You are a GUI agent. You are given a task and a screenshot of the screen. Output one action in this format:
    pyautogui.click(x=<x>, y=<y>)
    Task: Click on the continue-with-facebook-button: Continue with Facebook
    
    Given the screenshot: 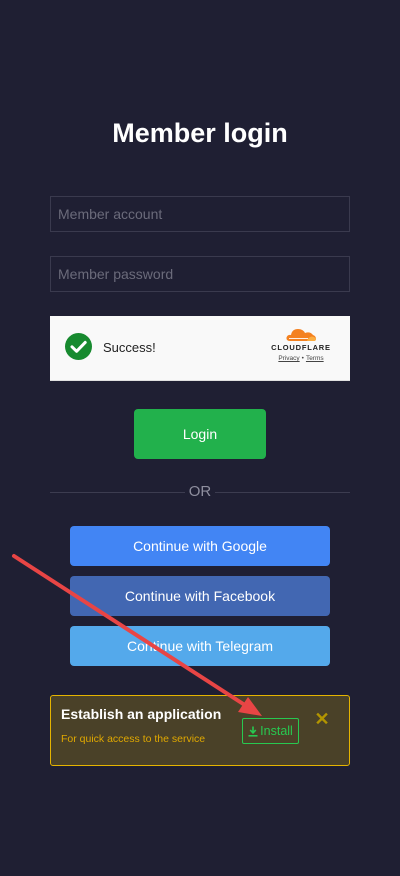 What is the action you would take?
    pyautogui.click(x=200, y=596)
    